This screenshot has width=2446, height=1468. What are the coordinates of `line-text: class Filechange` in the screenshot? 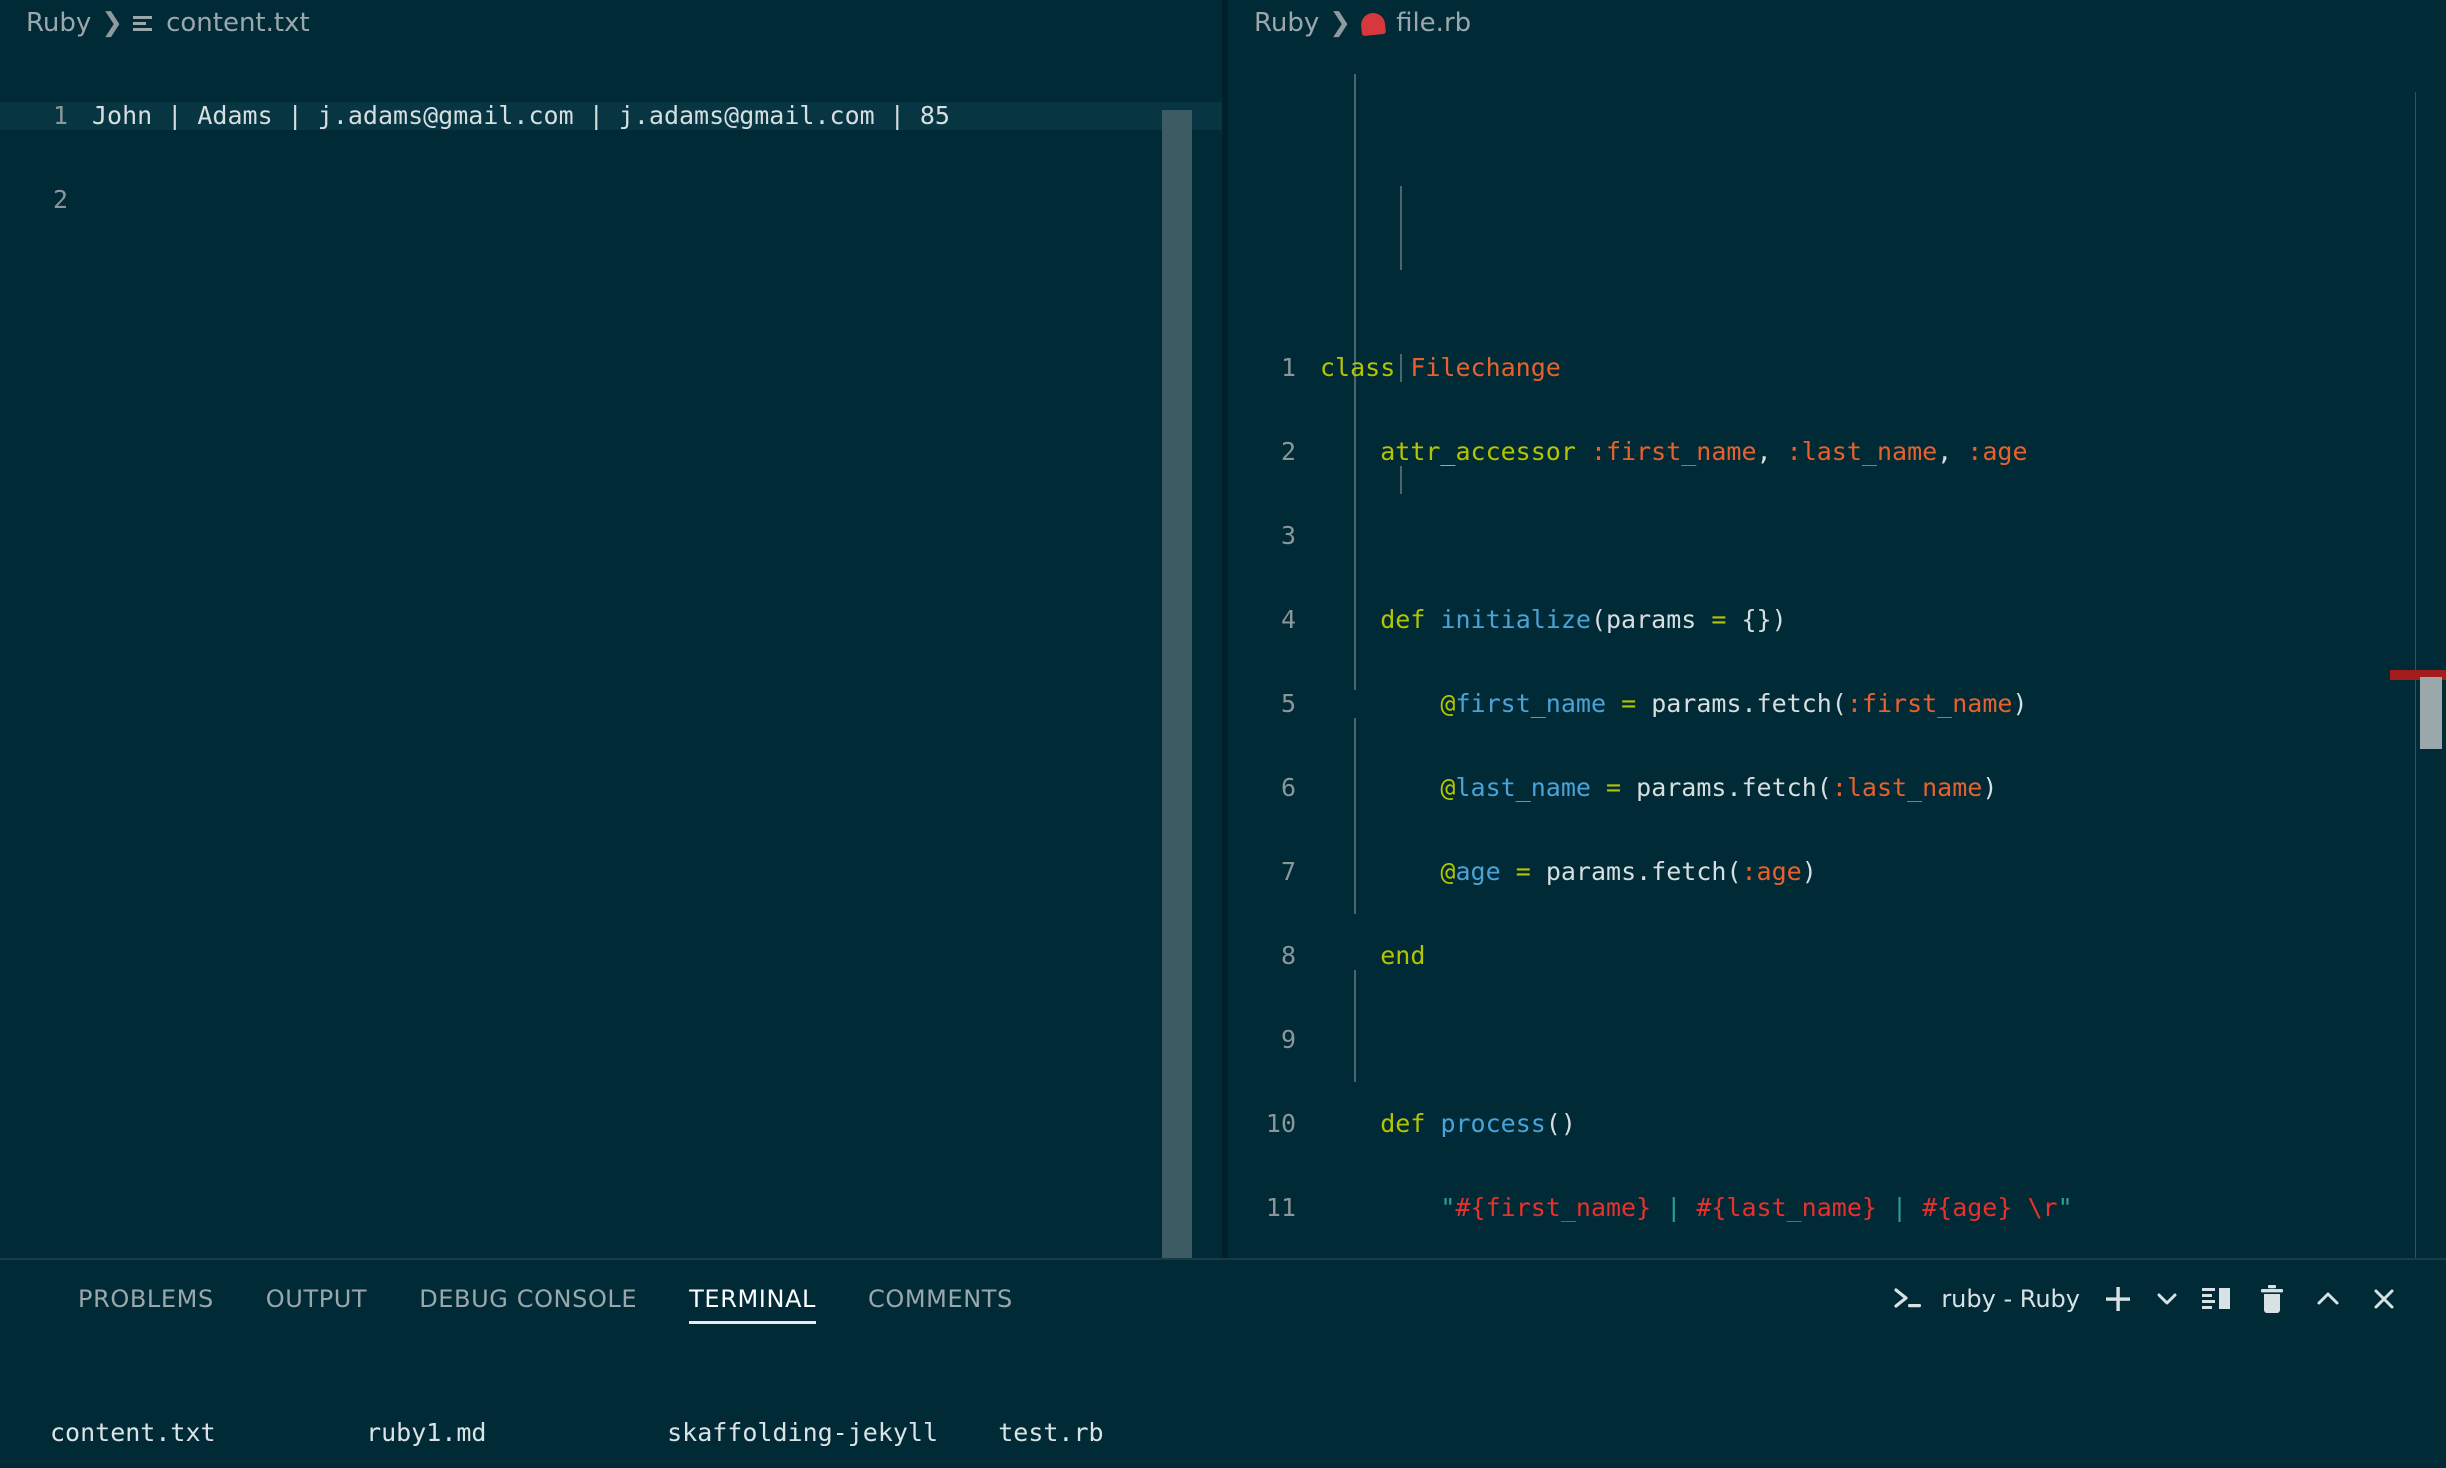 It's located at (1883, 368).